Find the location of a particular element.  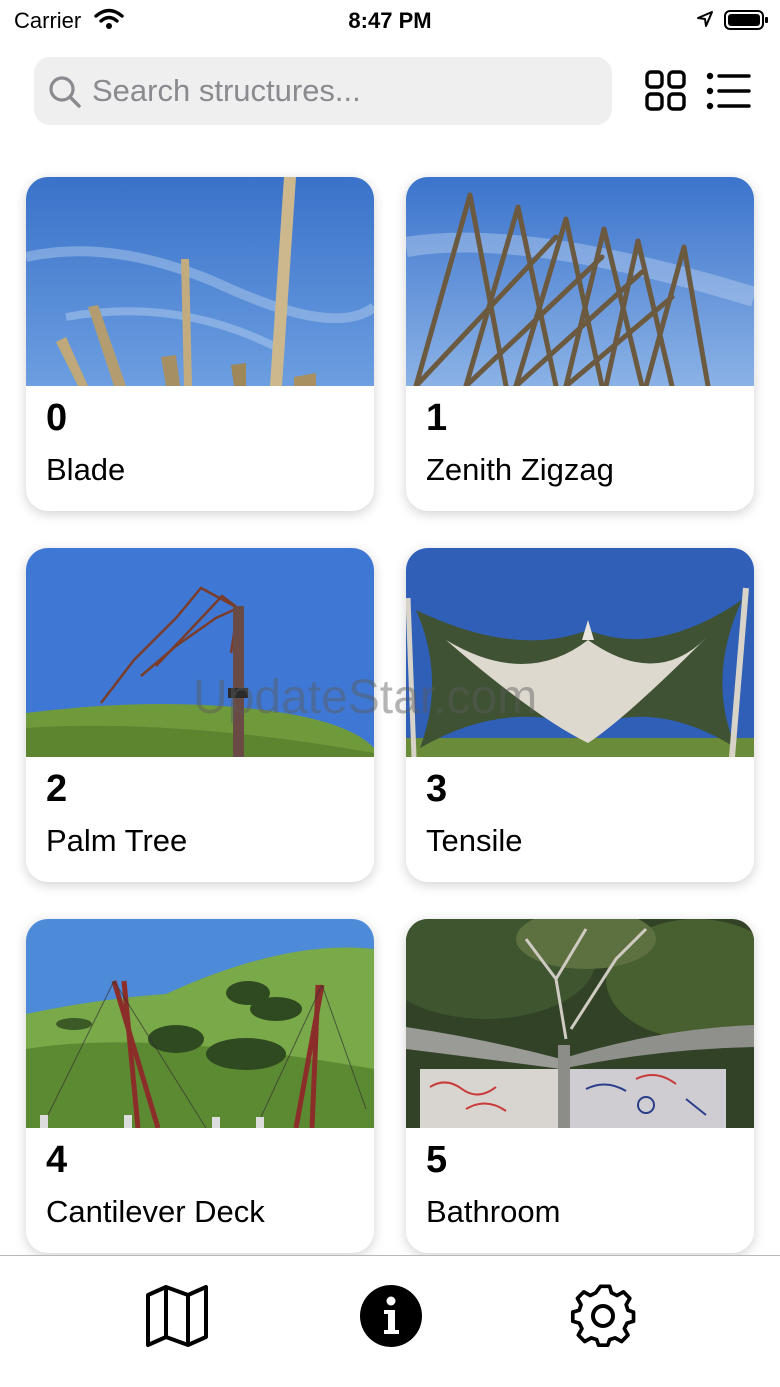

structure-number: 5 is located at coordinates (437, 1160).